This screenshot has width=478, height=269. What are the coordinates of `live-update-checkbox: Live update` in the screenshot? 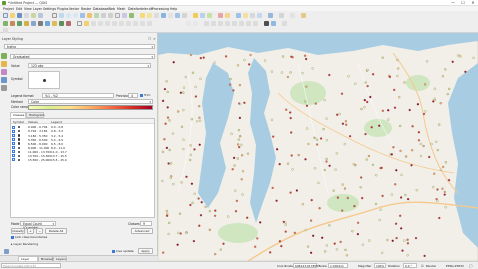 It's located at (123, 251).